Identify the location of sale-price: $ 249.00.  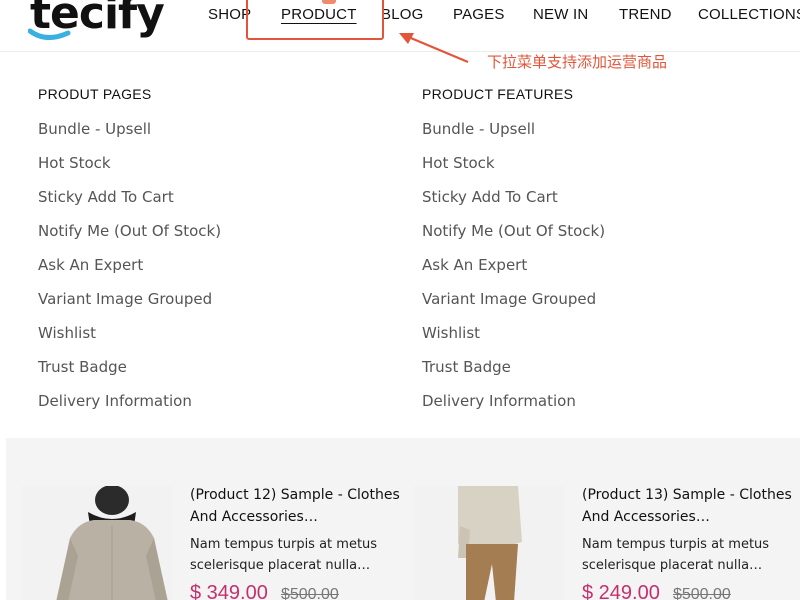
(621, 591).